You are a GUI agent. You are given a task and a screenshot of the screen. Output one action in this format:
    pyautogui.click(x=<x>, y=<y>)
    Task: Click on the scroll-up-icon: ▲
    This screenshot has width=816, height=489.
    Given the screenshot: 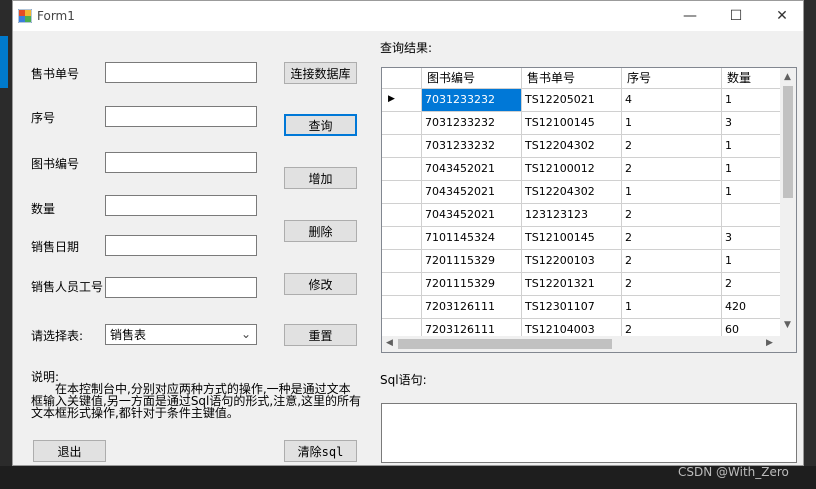 What is the action you would take?
    pyautogui.click(x=787, y=77)
    